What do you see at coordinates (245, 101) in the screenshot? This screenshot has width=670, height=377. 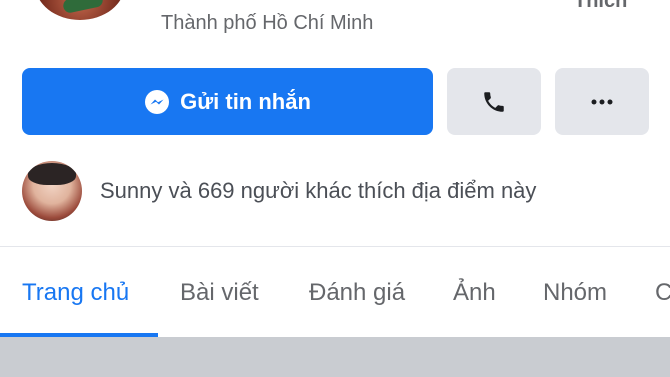 I see `send-message-label: Gửi tin nhắn` at bounding box center [245, 101].